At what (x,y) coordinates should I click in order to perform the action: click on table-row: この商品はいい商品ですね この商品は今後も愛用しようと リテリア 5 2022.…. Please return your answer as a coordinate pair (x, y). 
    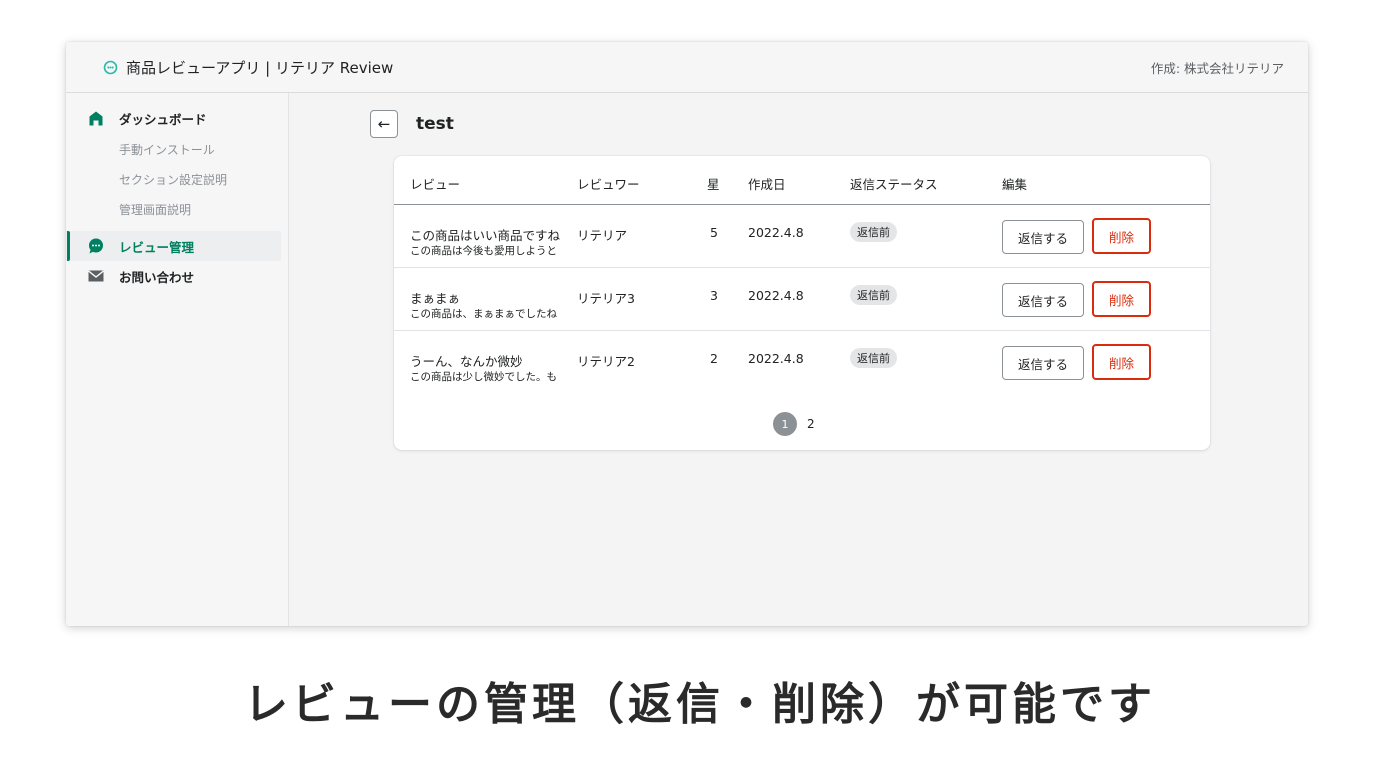
    Looking at the image, I should click on (802, 236).